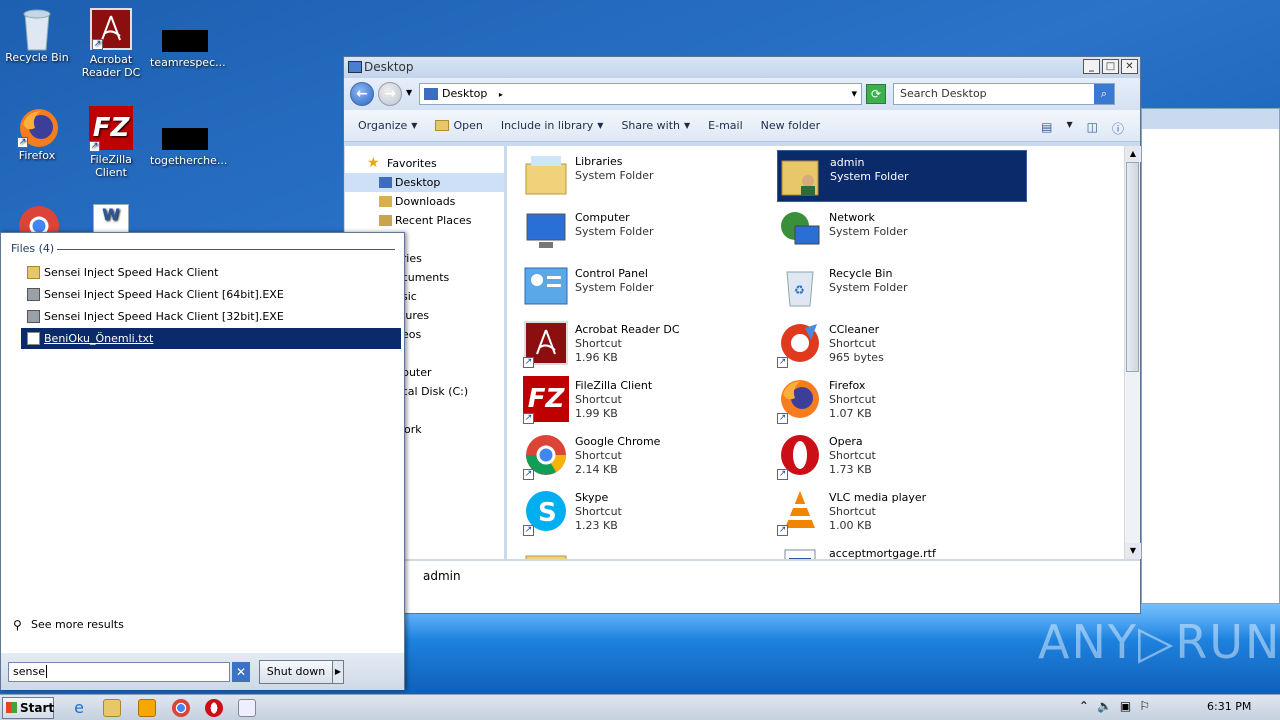 The width and height of the screenshot is (1280, 720). I want to click on new-folder-button: New folder, so click(790, 125).